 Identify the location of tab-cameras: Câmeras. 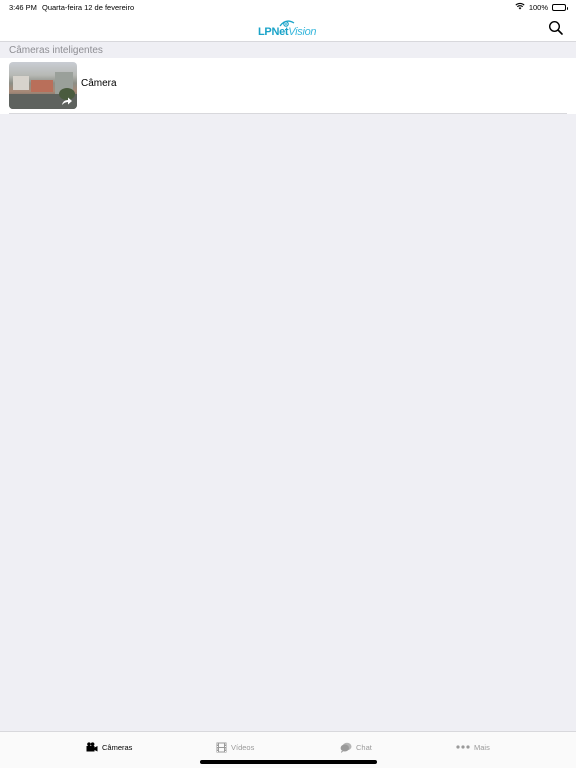
(109, 747).